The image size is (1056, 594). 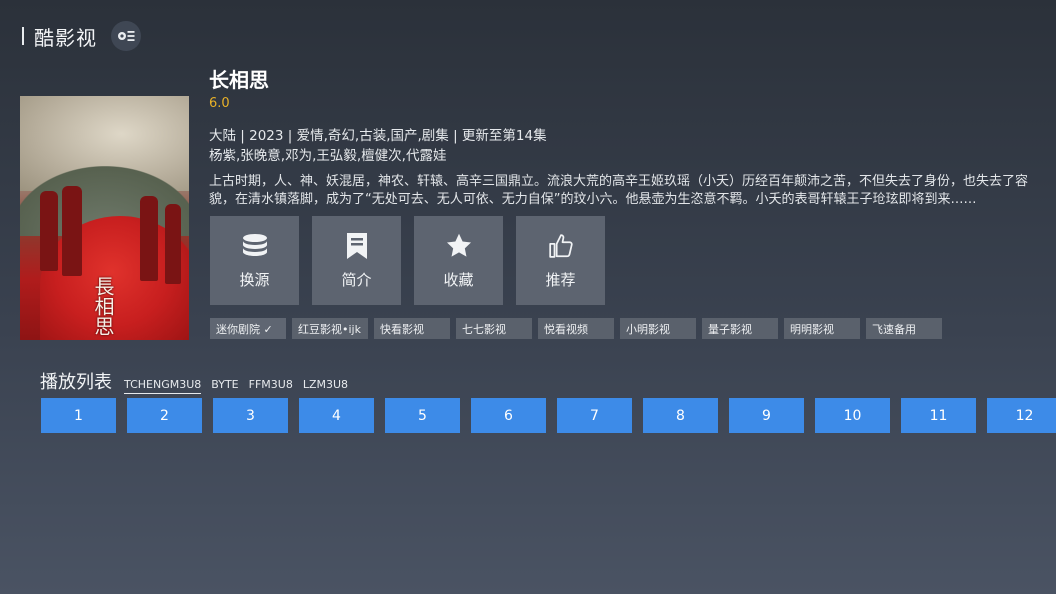 What do you see at coordinates (325, 385) in the screenshot?
I see `playlist-tab-lzm3u8: LZM3U8` at bounding box center [325, 385].